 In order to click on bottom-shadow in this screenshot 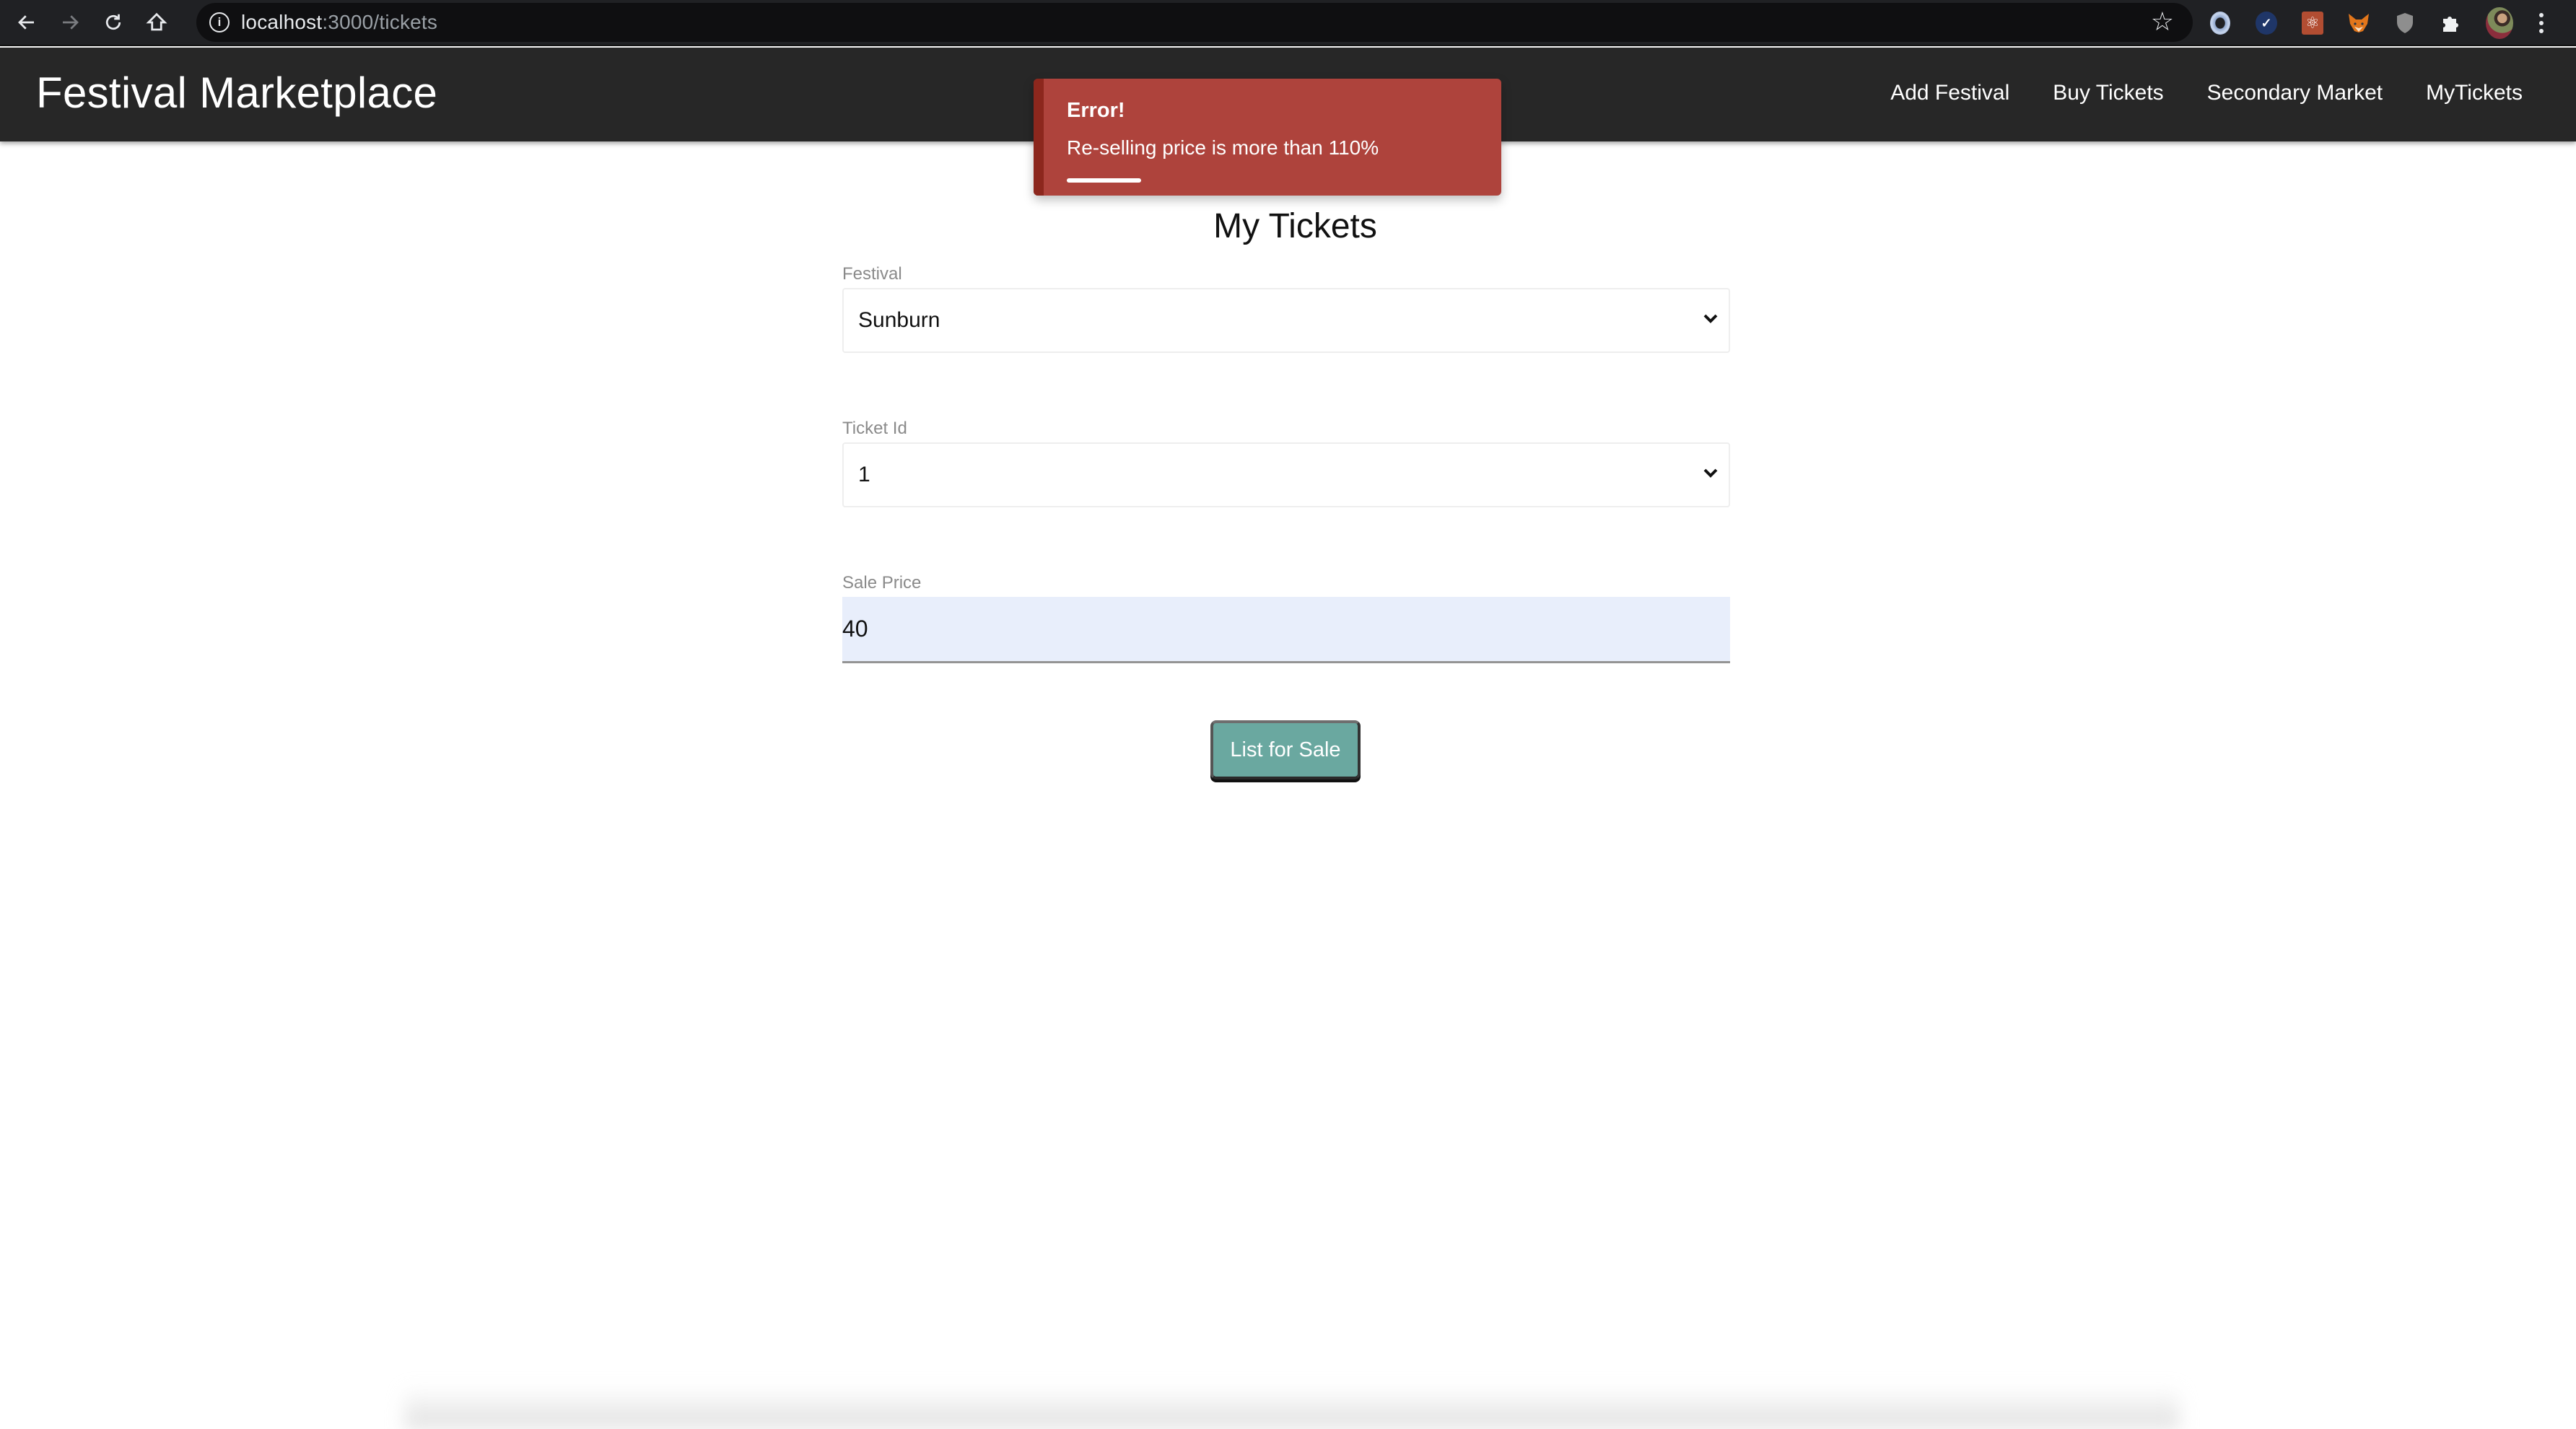, I will do `click(1292, 1407)`.